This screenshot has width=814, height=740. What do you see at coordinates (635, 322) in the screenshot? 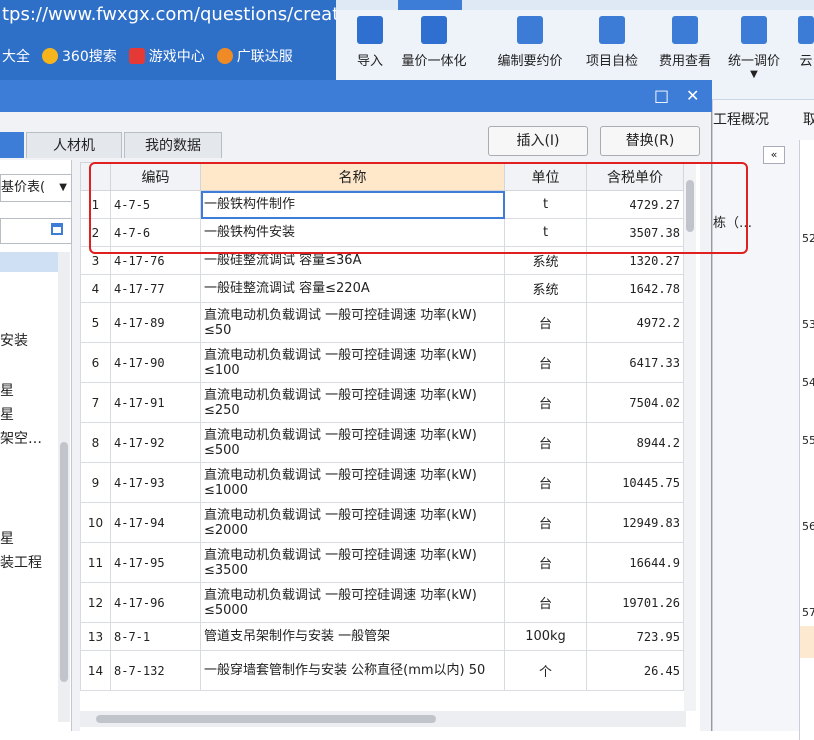
I see `cell-price: 4972.2` at bounding box center [635, 322].